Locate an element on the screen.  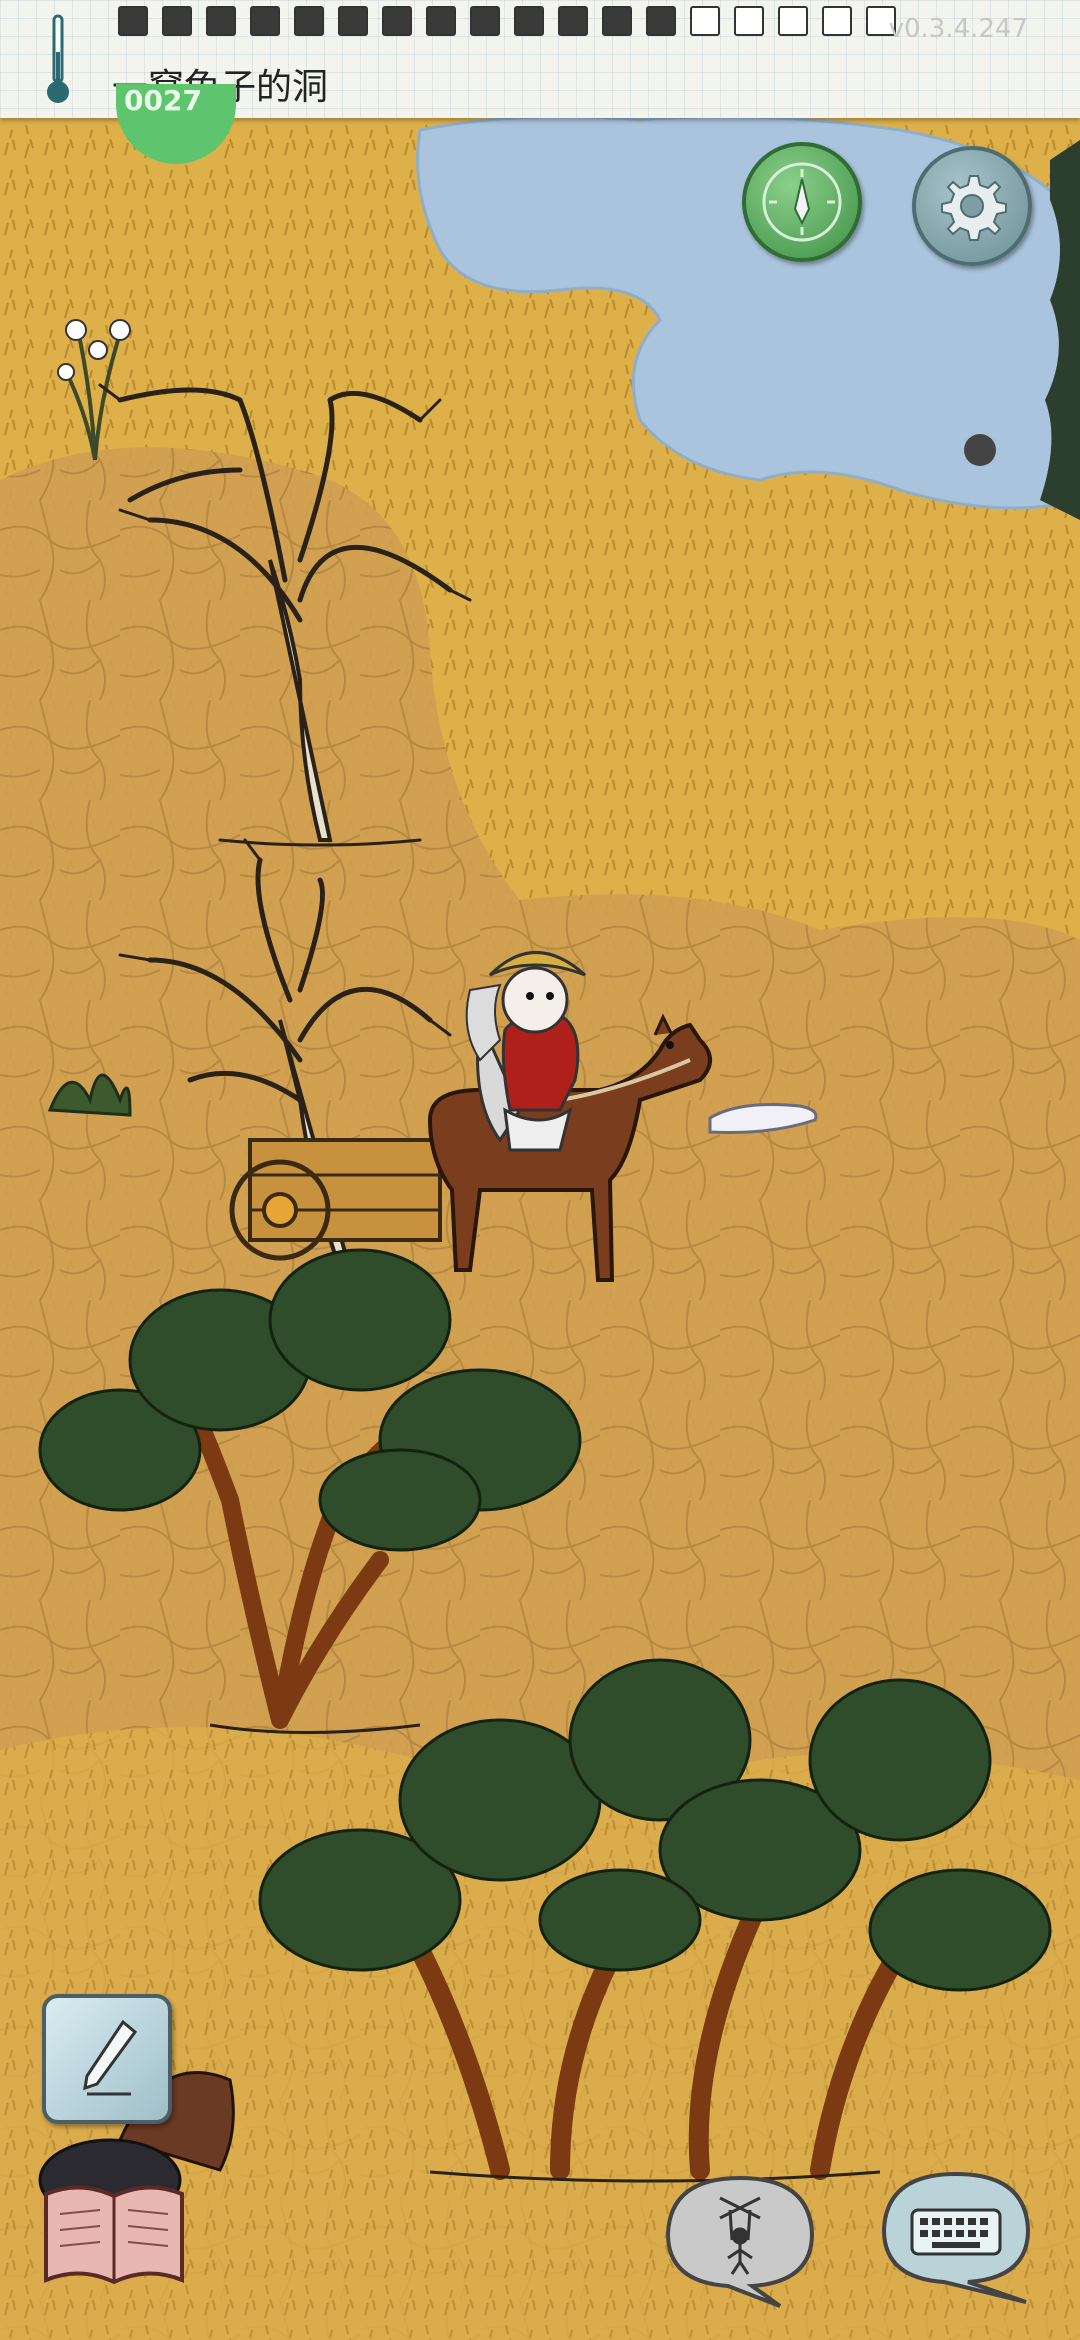
temperature-badge-text: 0027 is located at coordinates (163, 100).